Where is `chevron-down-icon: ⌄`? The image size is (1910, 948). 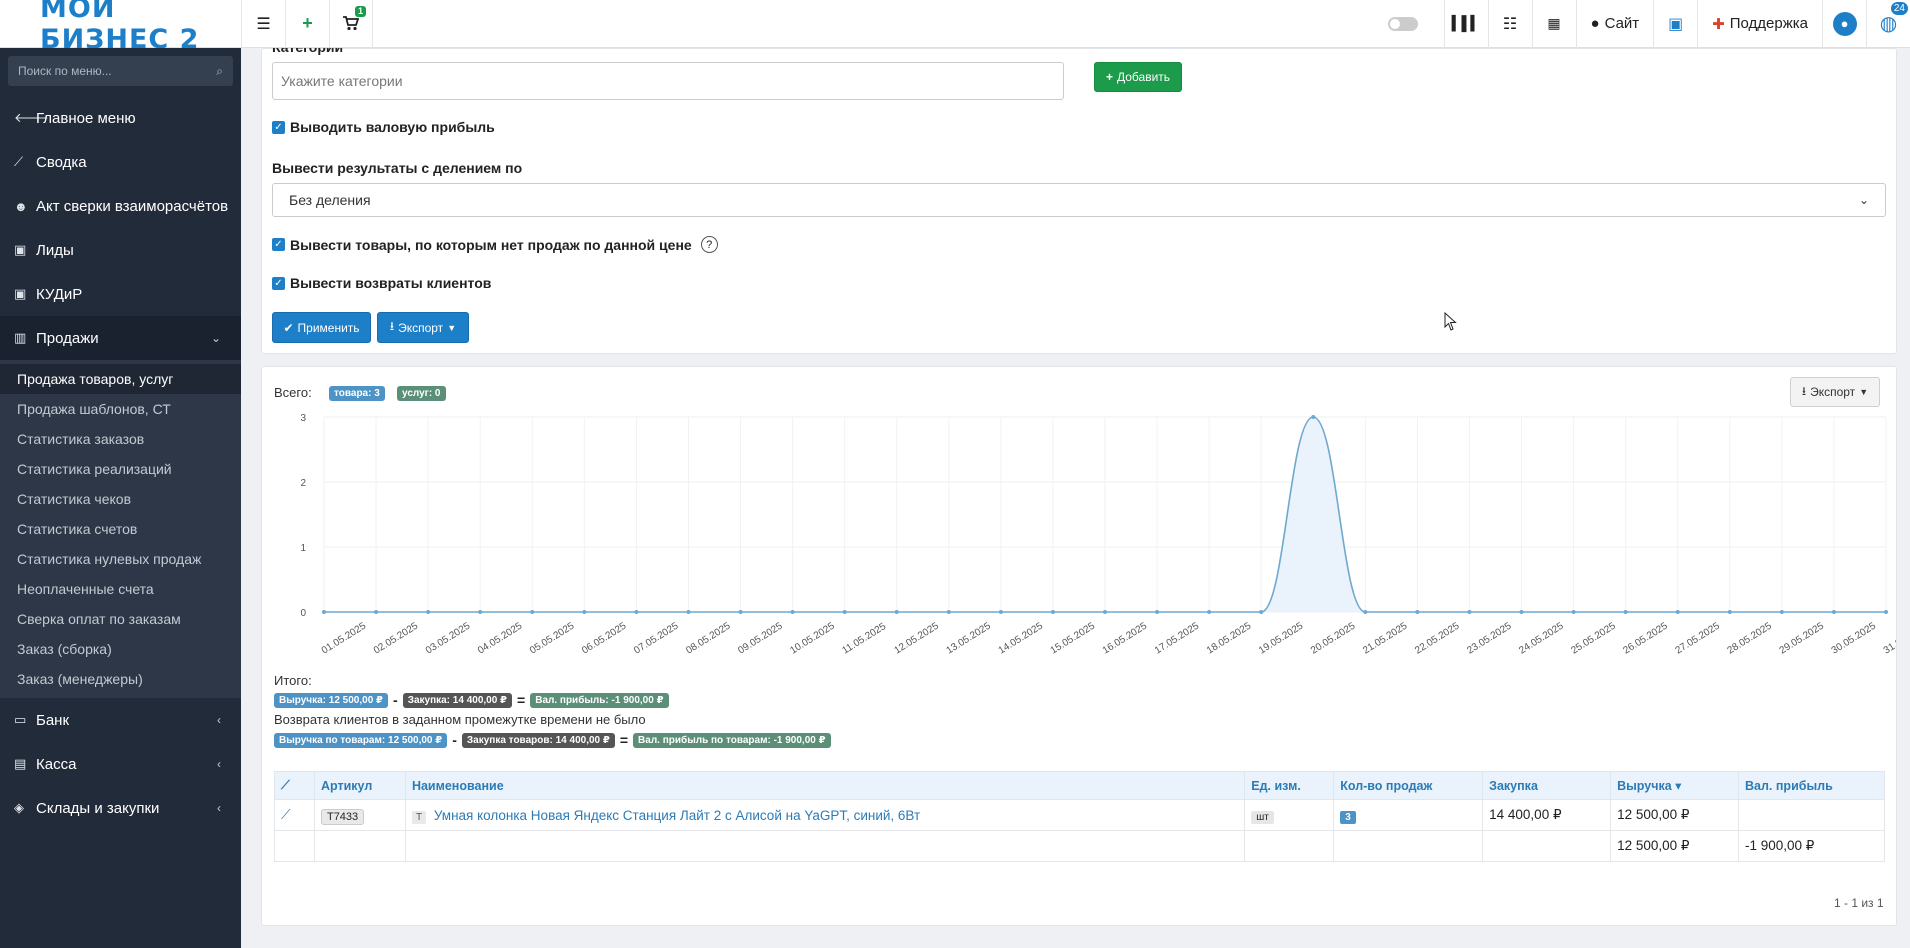
chevron-down-icon: ⌄ is located at coordinates (215, 338).